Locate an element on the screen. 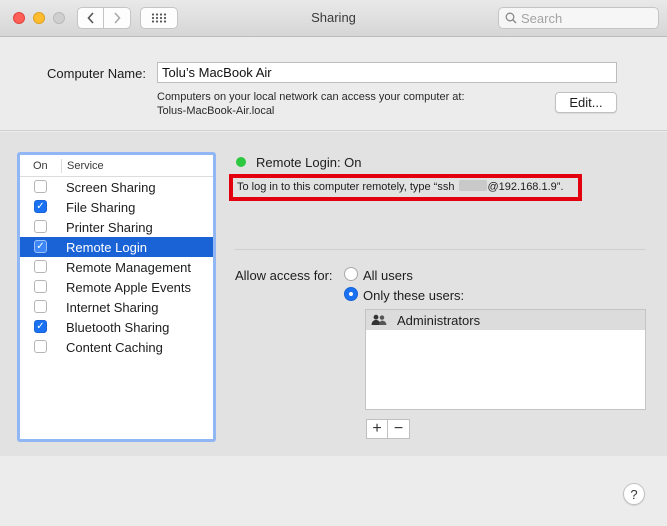 The width and height of the screenshot is (667, 526). service-row-internet-sharing: Internet Sharing is located at coordinates (116, 307).